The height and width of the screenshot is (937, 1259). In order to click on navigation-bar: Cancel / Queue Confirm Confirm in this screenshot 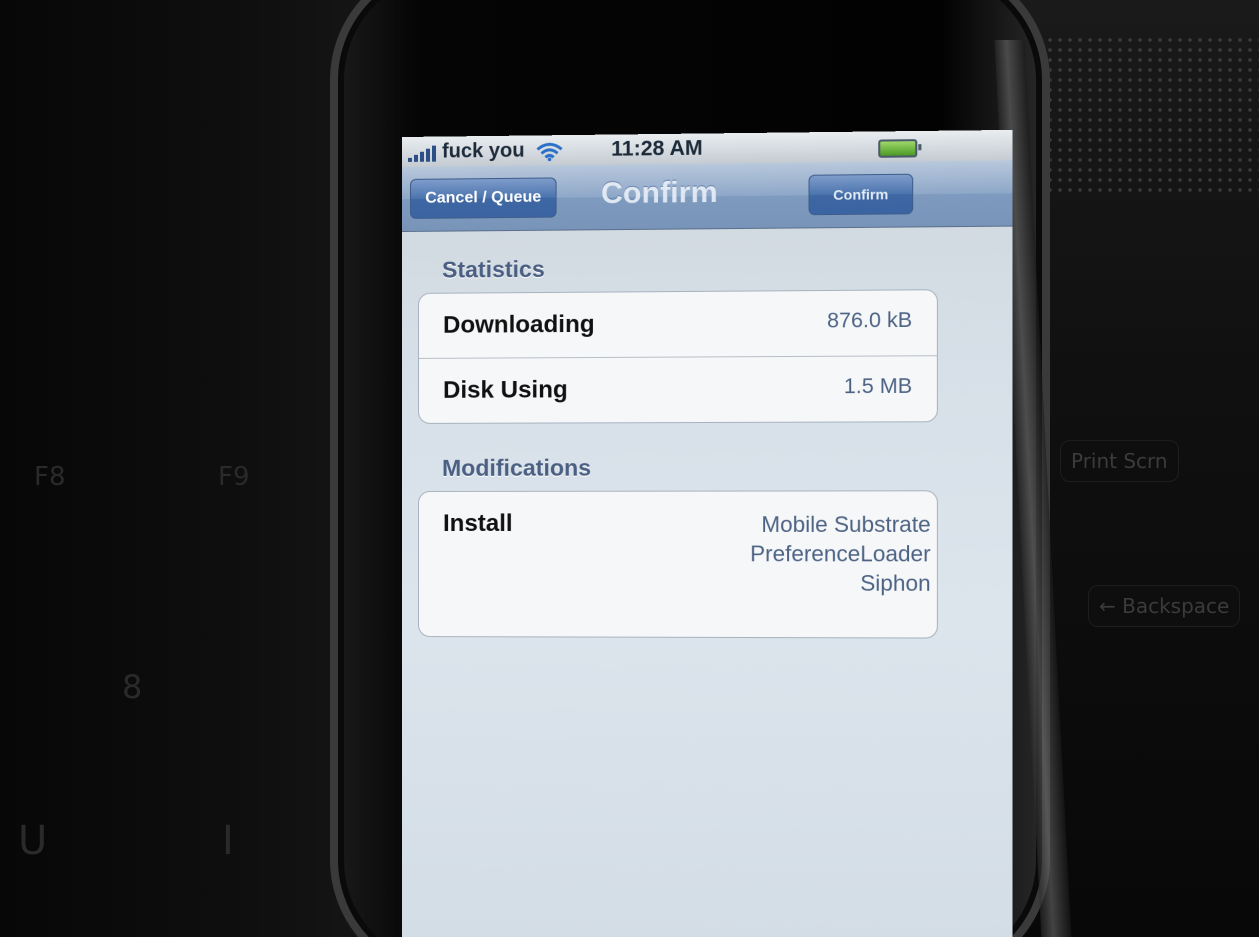, I will do `click(707, 196)`.